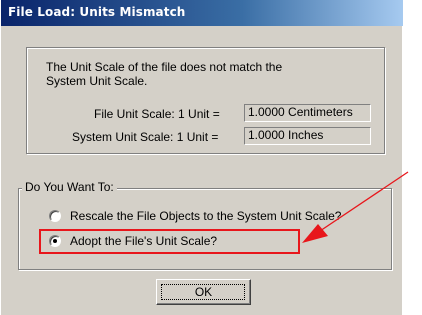 This screenshot has width=422, height=315. What do you see at coordinates (69, 187) in the screenshot?
I see `choice-group-legend: Do You Want To:` at bounding box center [69, 187].